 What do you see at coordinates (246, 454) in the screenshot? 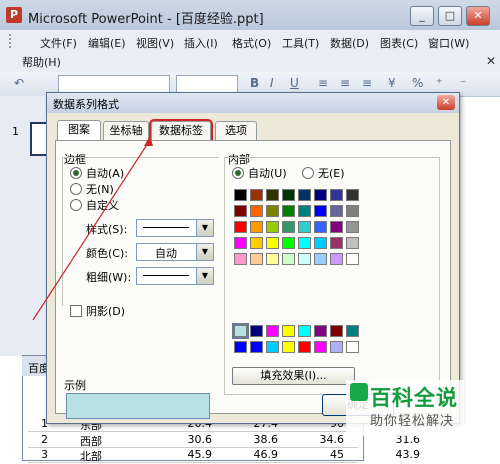
I see `cell-value: 46.9` at bounding box center [246, 454].